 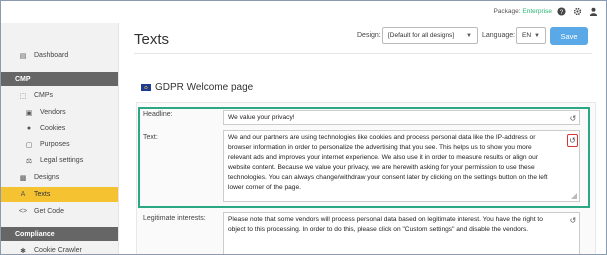 I want to click on gear-icon, so click(x=577, y=11).